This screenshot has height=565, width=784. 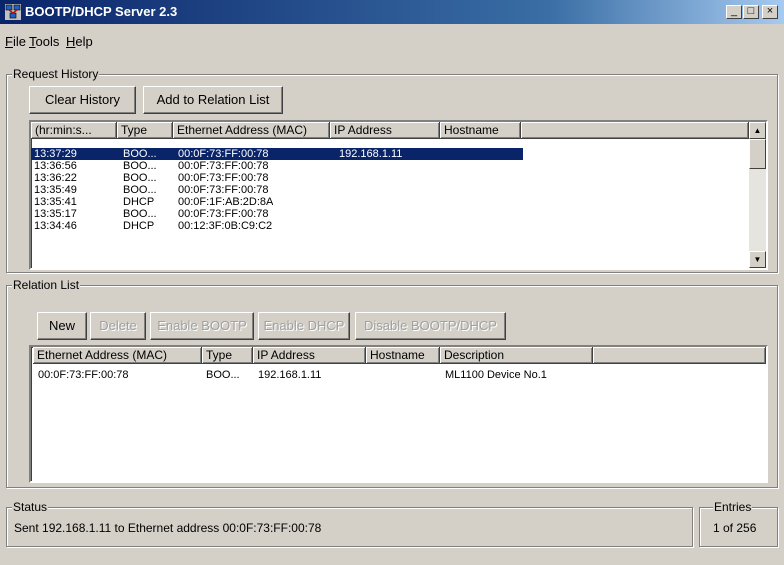 What do you see at coordinates (213, 100) in the screenshot?
I see `add-to-relation-list-button: Add to Relation List` at bounding box center [213, 100].